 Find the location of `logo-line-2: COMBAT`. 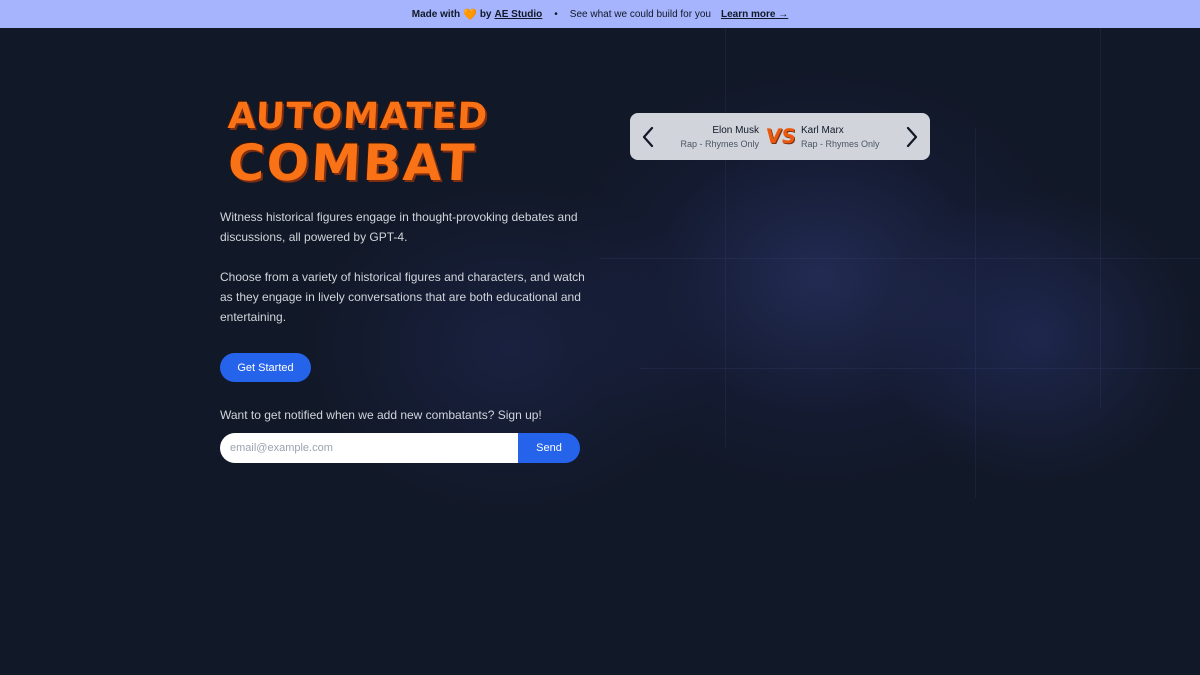

logo-line-2: COMBAT is located at coordinates (352, 163).